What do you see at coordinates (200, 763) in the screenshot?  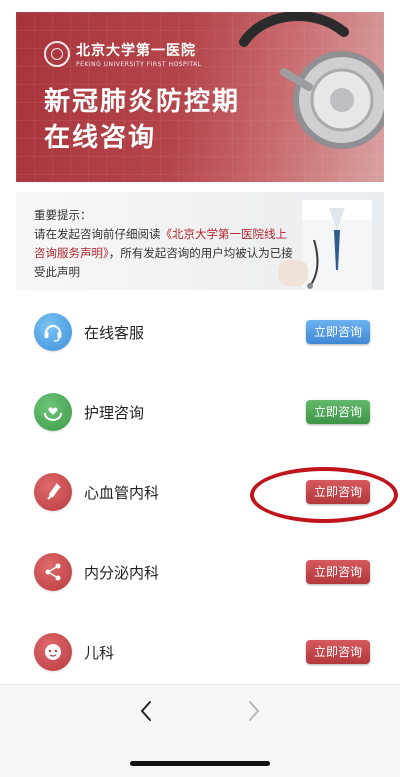 I see `home-indicator` at bounding box center [200, 763].